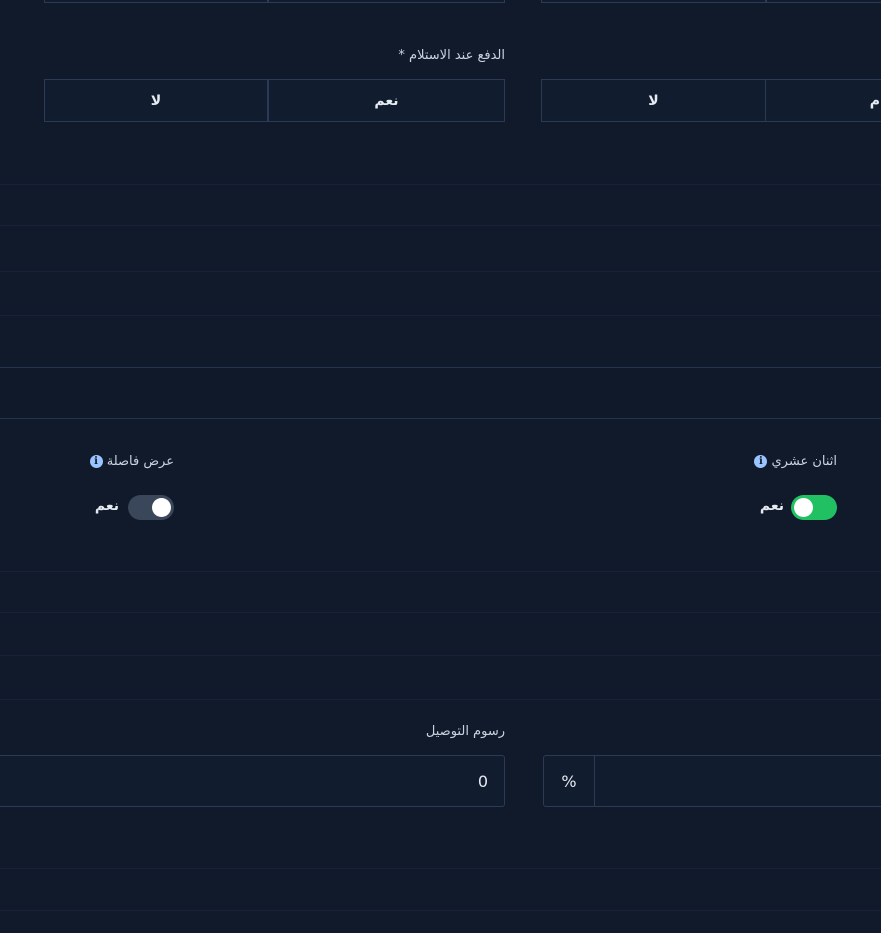  Describe the element at coordinates (804, 461) in the screenshot. I see `decimal-label-text: اثنان عشري` at that location.